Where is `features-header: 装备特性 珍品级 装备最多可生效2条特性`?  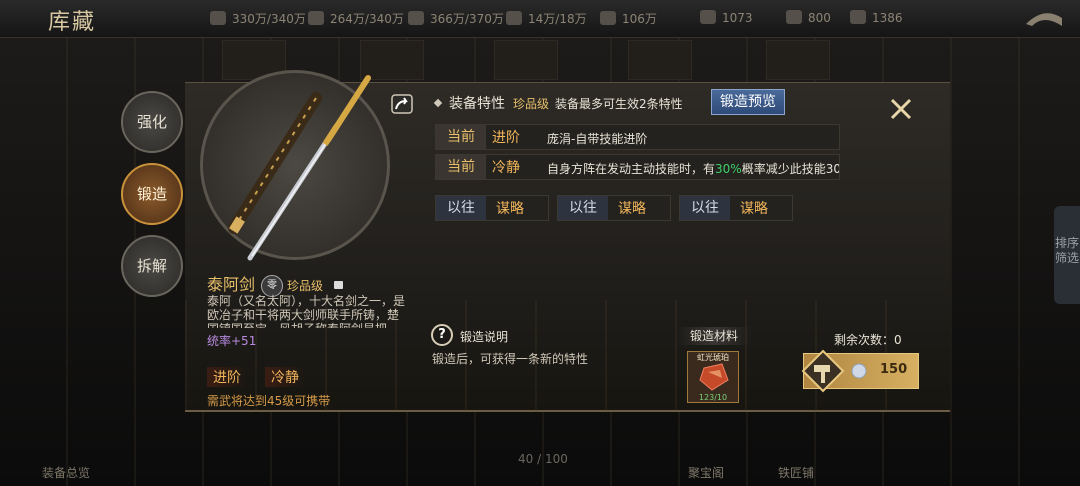 features-header: 装备特性 珍品级 装备最多可生效2条特性 is located at coordinates (558, 103).